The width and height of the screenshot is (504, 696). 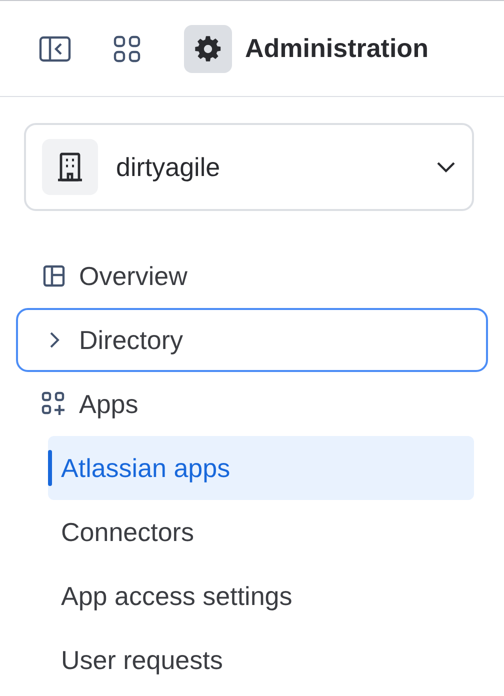 What do you see at coordinates (261, 660) in the screenshot?
I see `nav-subitem: User requests` at bounding box center [261, 660].